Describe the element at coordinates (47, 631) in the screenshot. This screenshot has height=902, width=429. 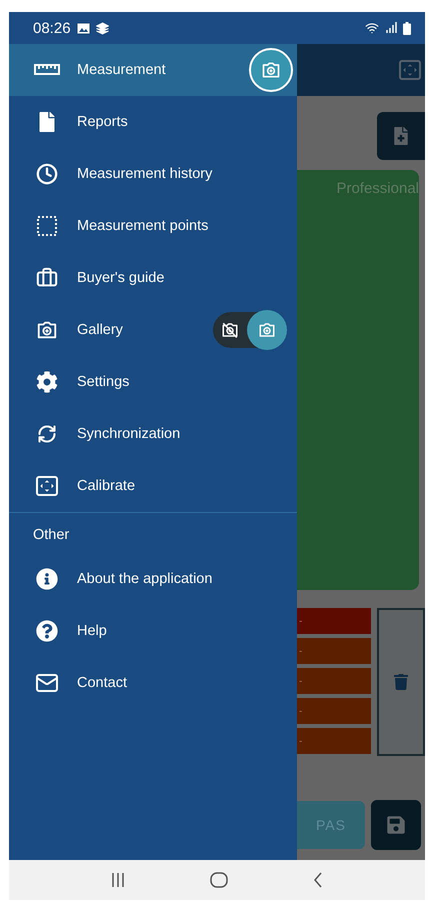
I see `help-icon` at that location.